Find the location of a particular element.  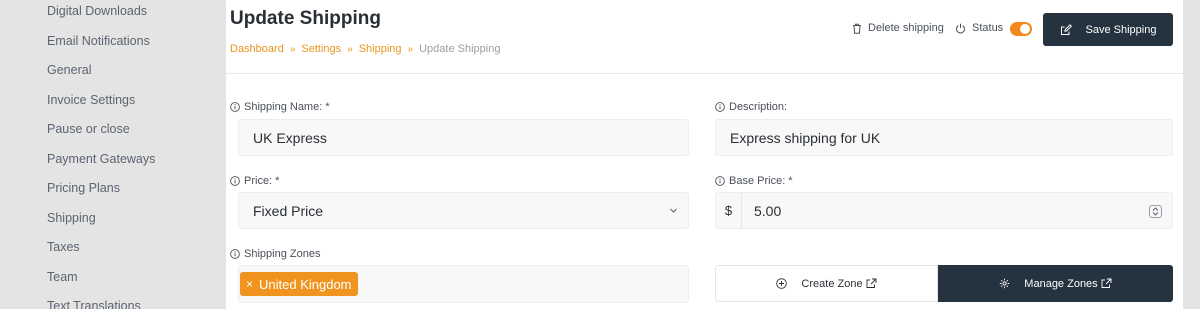

base-price-label: Base Price: * is located at coordinates (754, 181).